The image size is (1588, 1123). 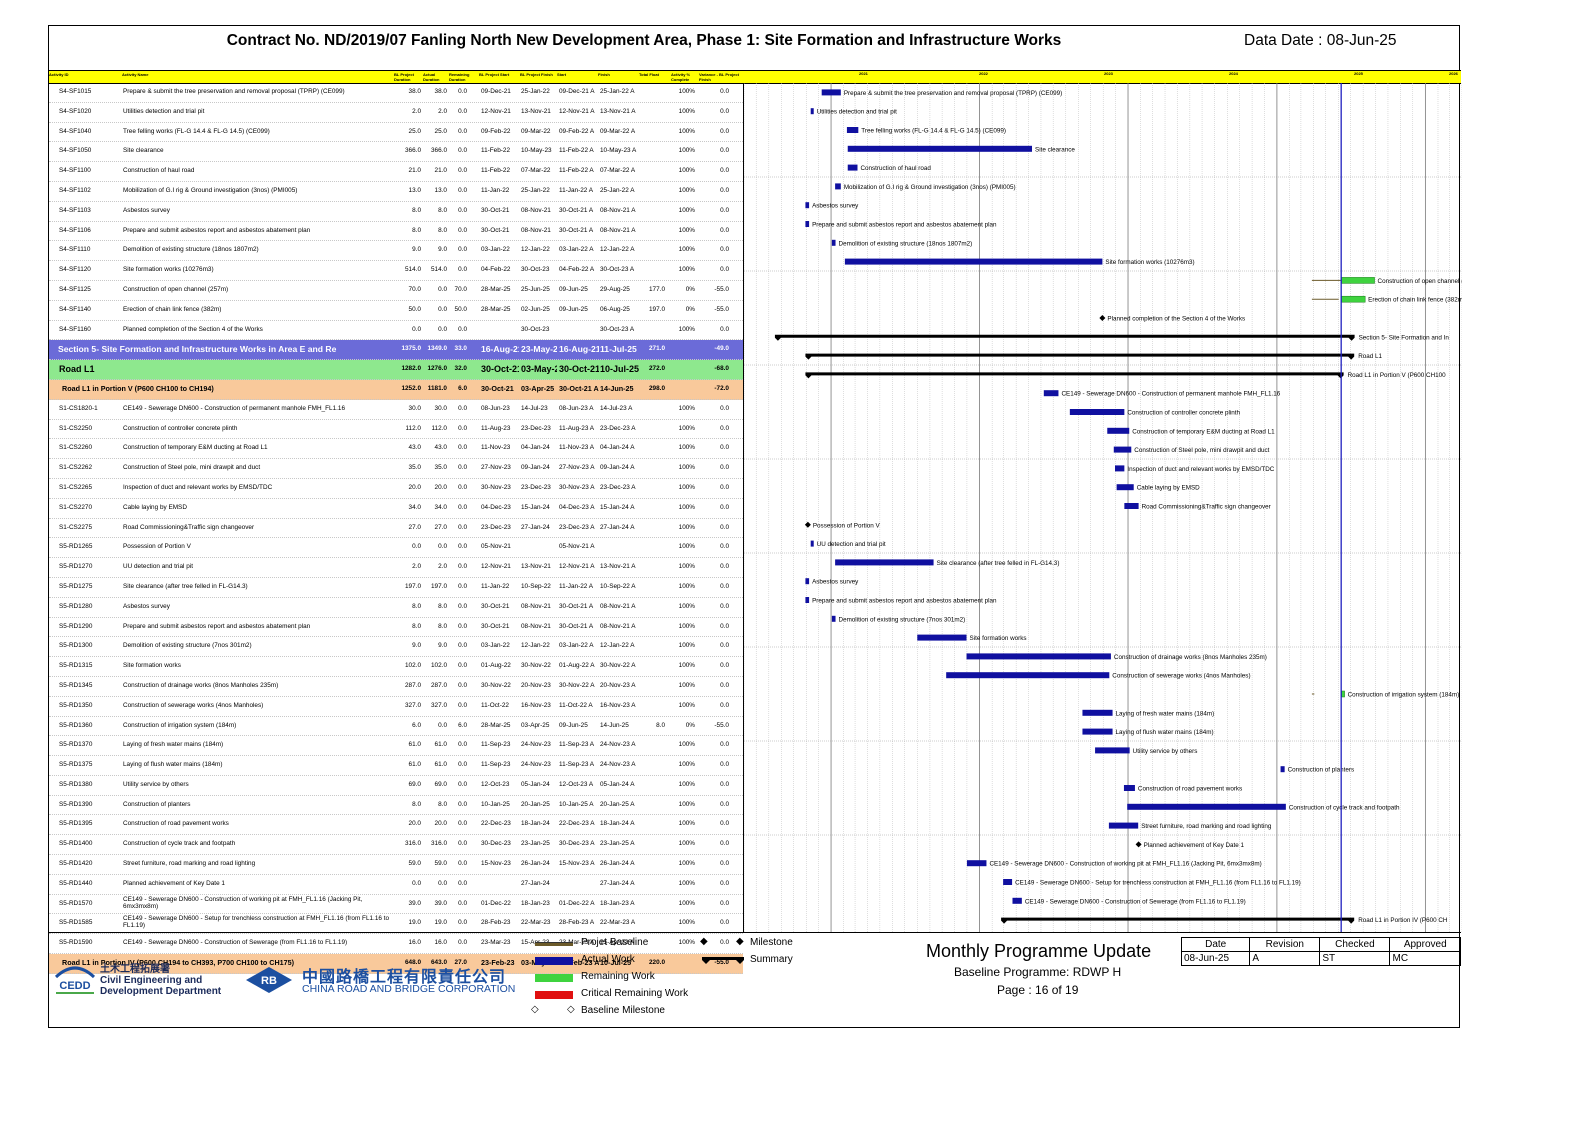 What do you see at coordinates (617, 468) in the screenshot?
I see `cell-finish: 09-Jan-24 A` at bounding box center [617, 468].